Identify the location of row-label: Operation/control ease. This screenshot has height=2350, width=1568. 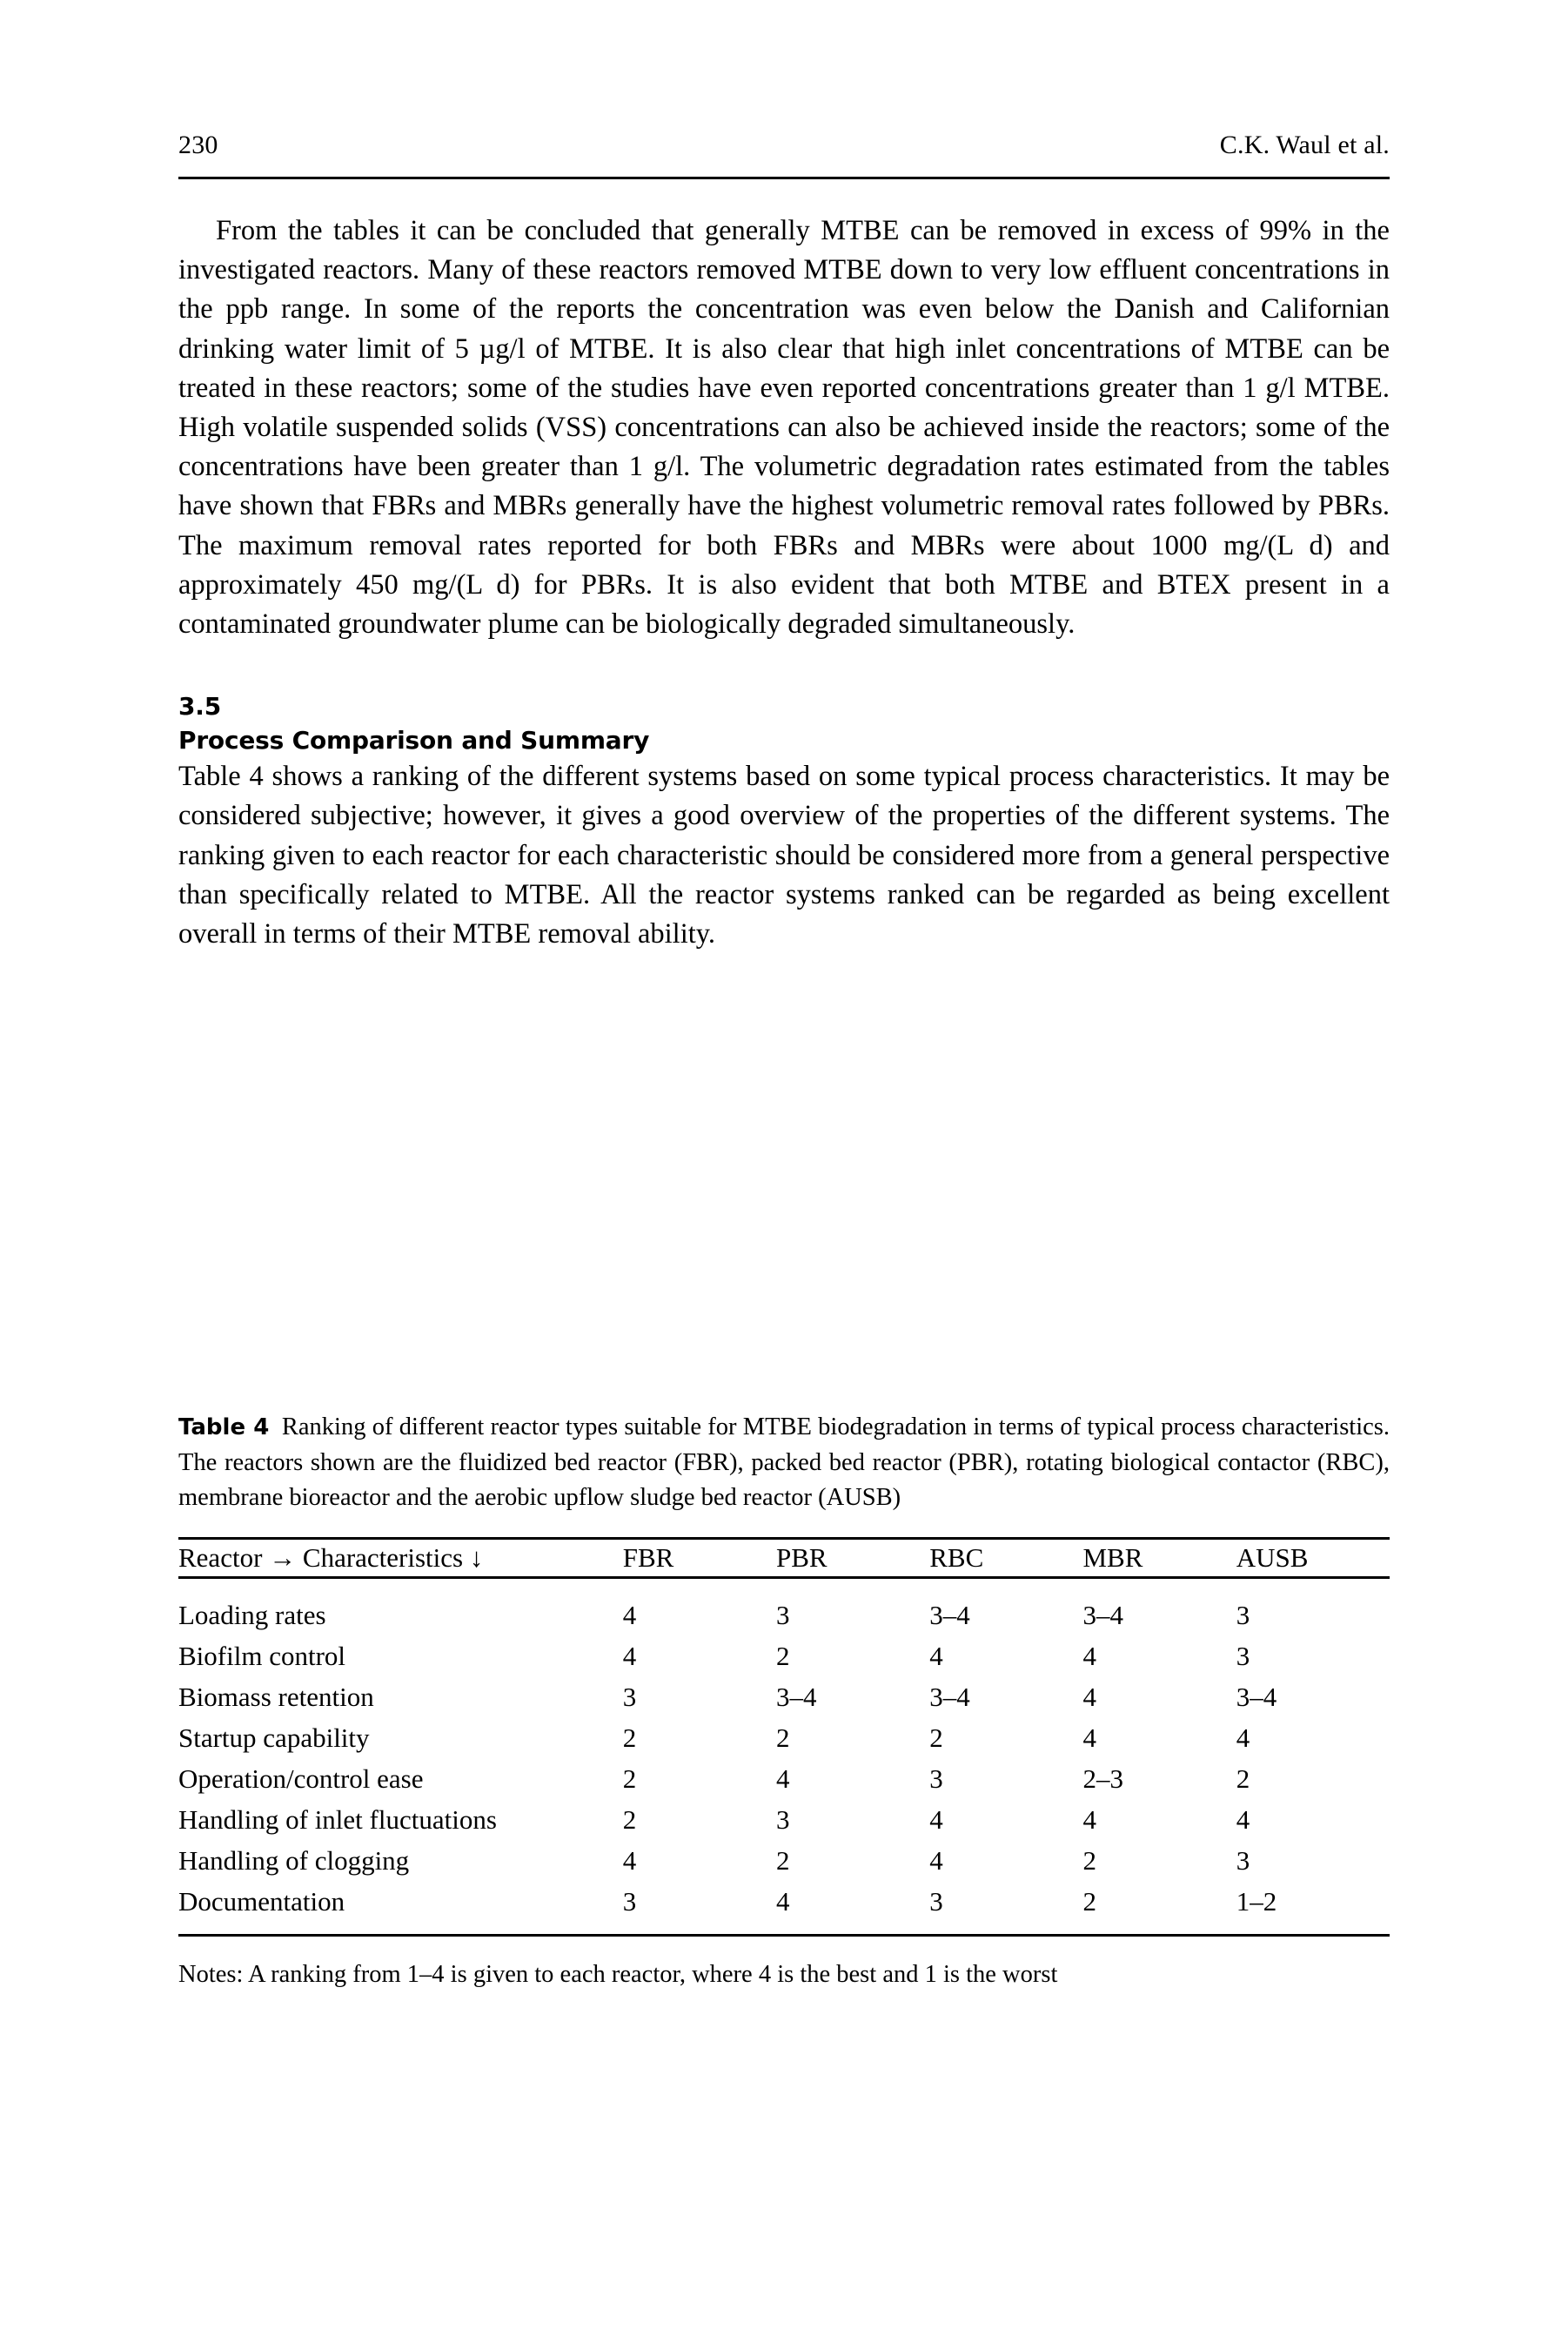
(301, 1778).